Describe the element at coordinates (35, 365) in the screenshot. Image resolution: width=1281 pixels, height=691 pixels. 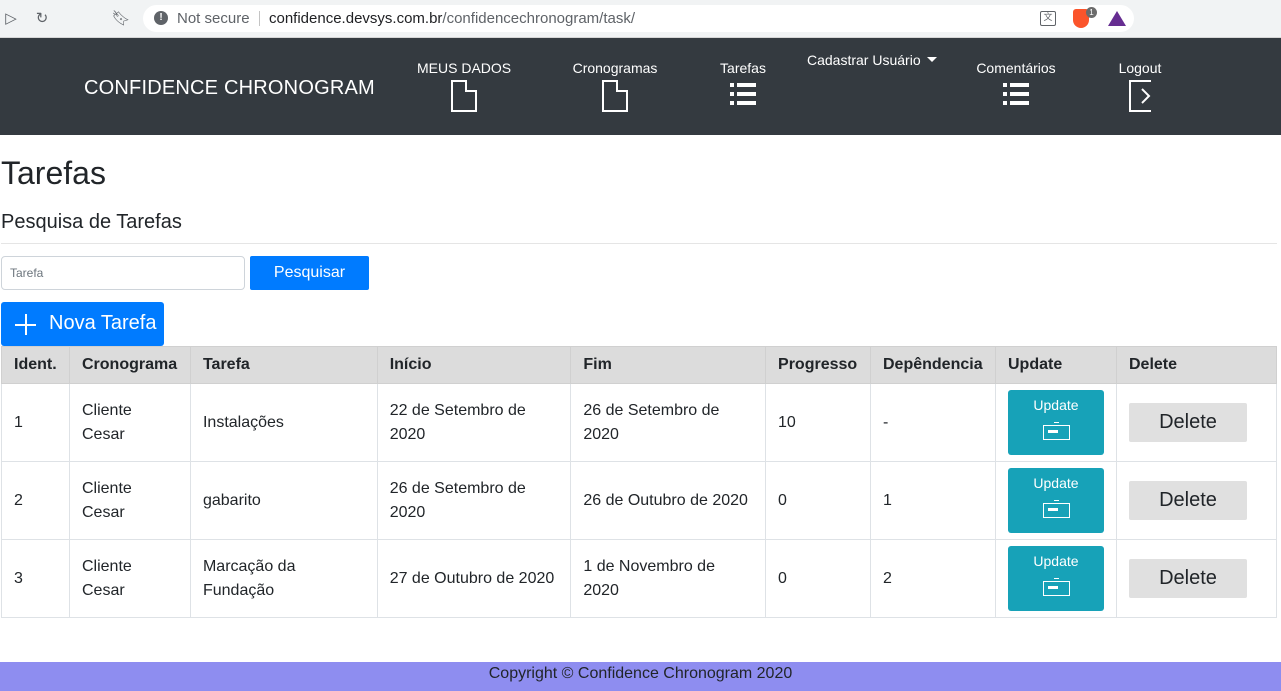
I see `column-header: Ident.` at that location.